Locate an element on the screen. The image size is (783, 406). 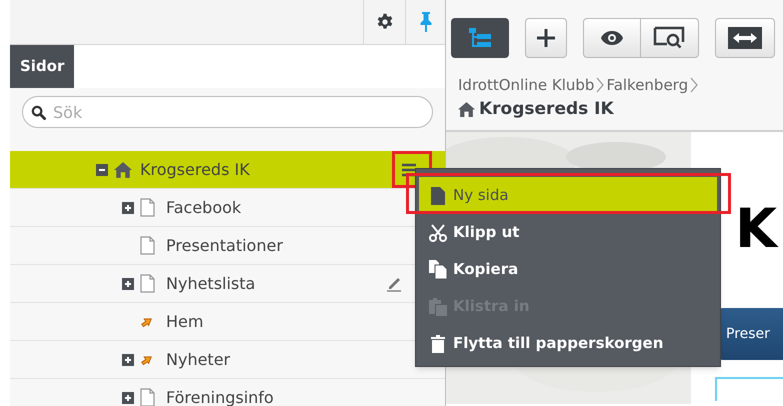
scissors-icon is located at coordinates (438, 233).